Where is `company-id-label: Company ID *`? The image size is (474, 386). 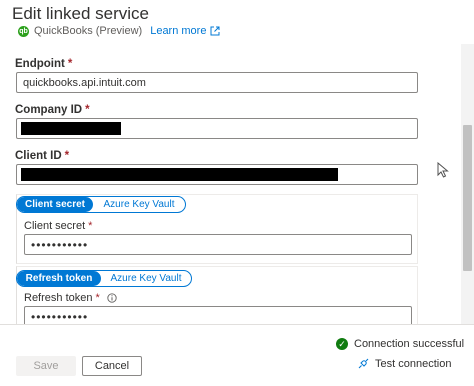 company-id-label: Company ID * is located at coordinates (52, 110).